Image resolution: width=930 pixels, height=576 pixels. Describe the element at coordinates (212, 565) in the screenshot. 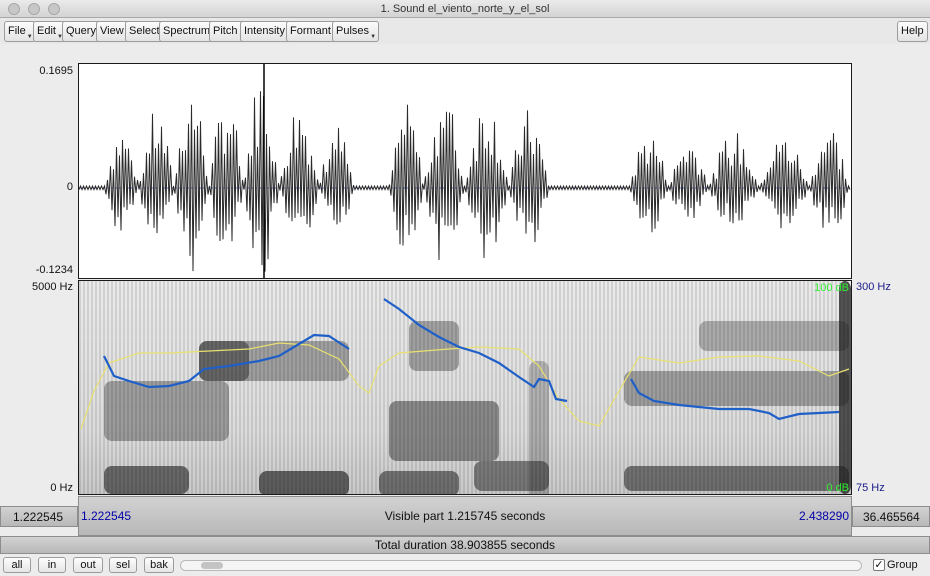

I see `scrollbar-thumb` at that location.